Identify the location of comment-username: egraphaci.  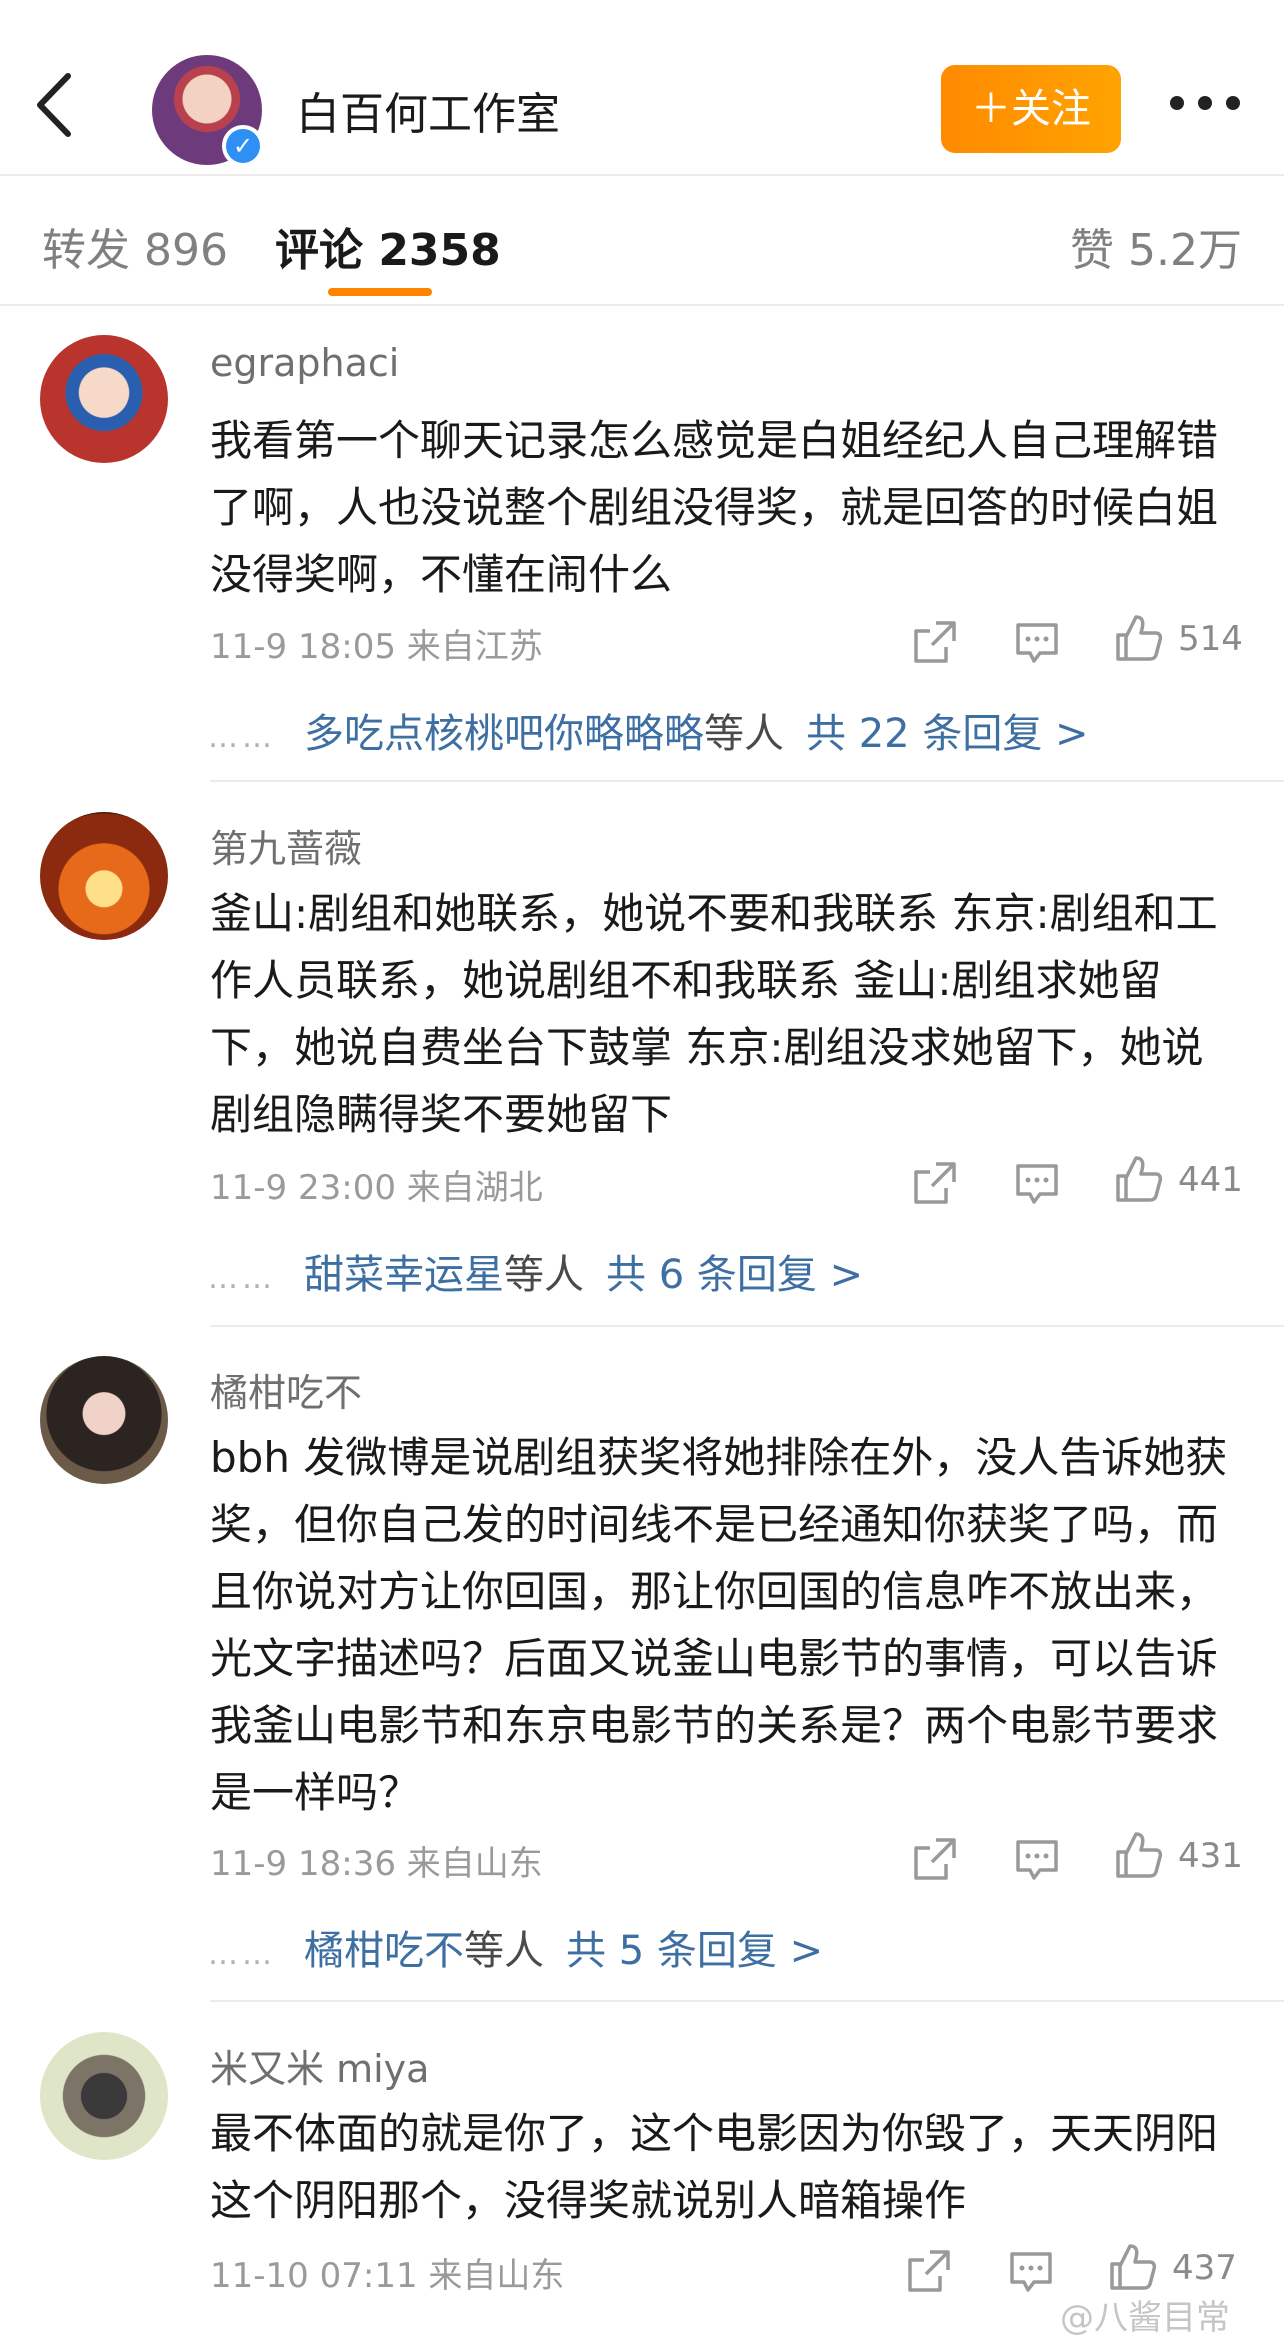
(304, 363).